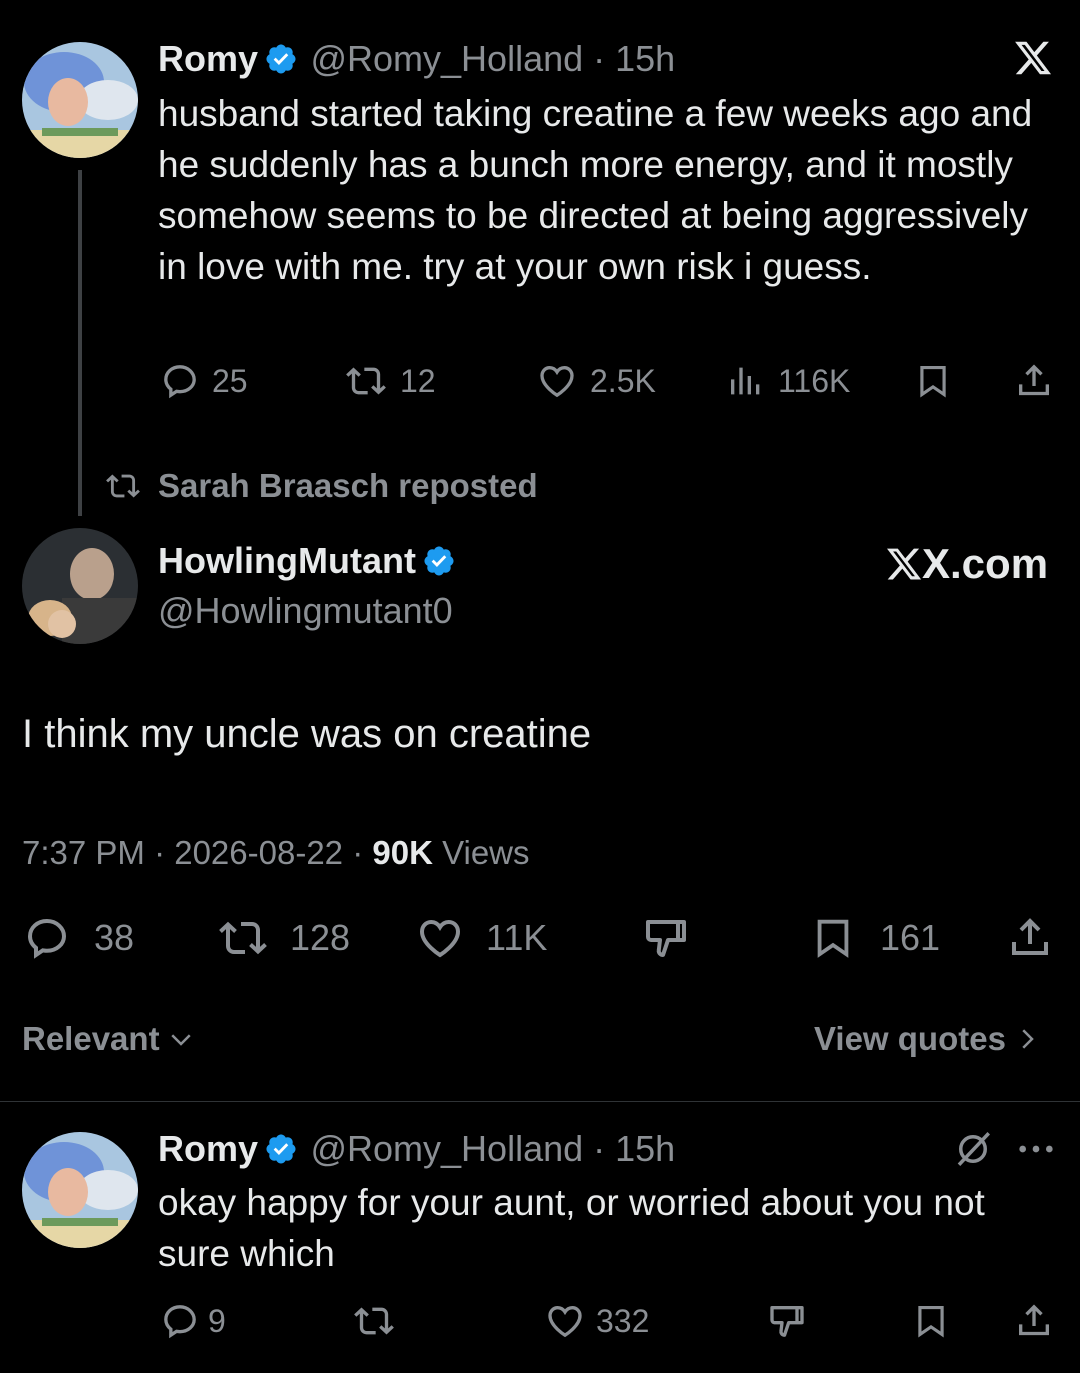 The width and height of the screenshot is (1080, 1373). Describe the element at coordinates (517, 937) in the screenshot. I see `like-count: 11K` at that location.